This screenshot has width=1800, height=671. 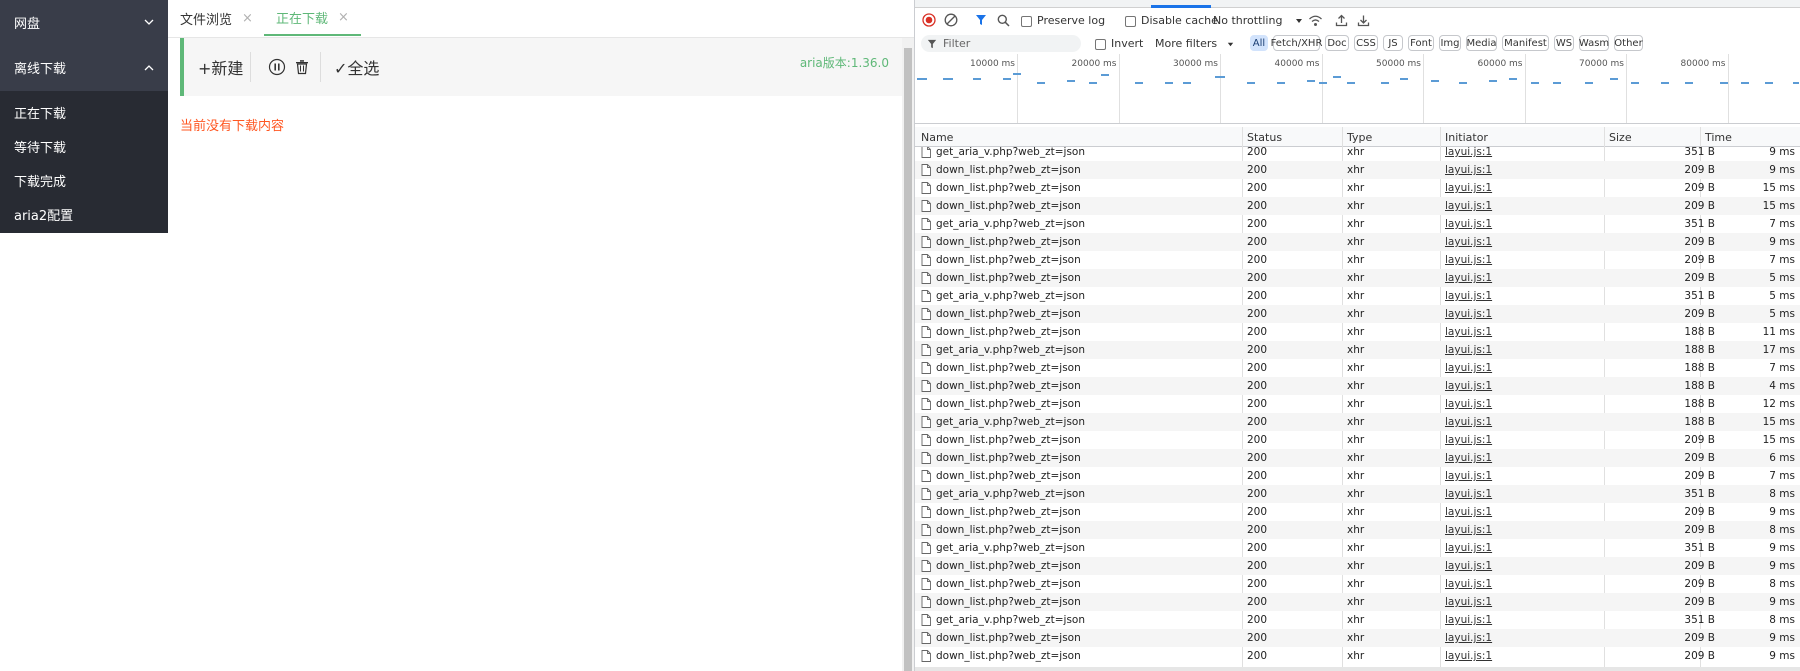 What do you see at coordinates (1258, 20) in the screenshot?
I see `throttling-select: No throttling` at bounding box center [1258, 20].